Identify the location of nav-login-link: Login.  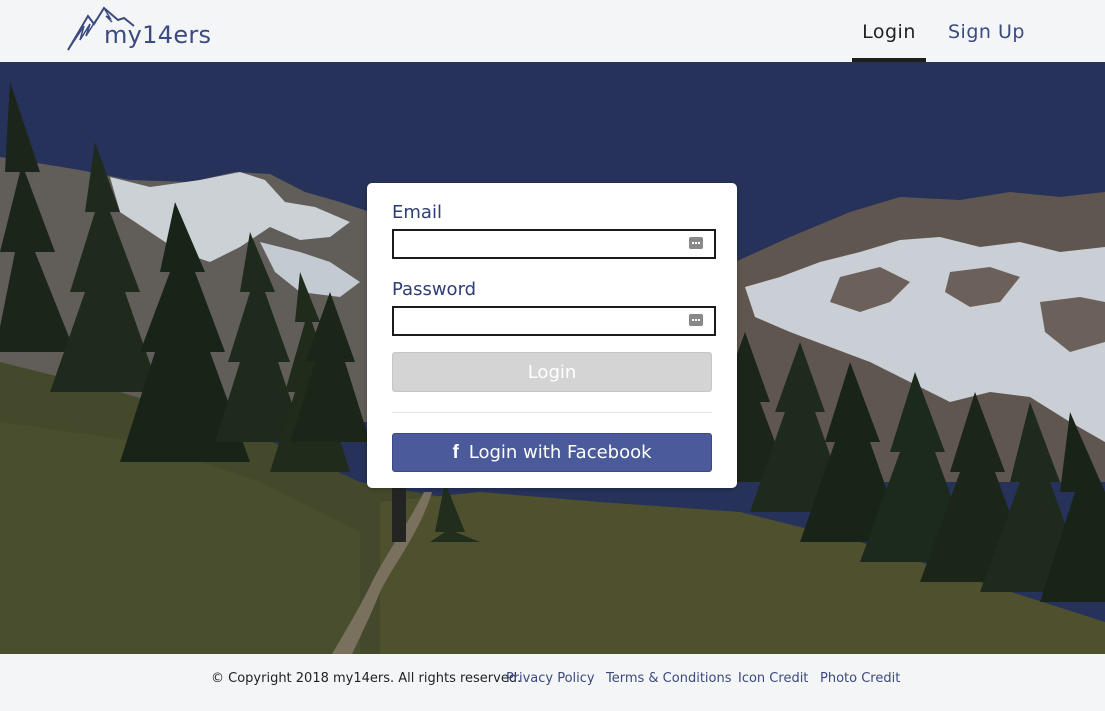
(889, 32).